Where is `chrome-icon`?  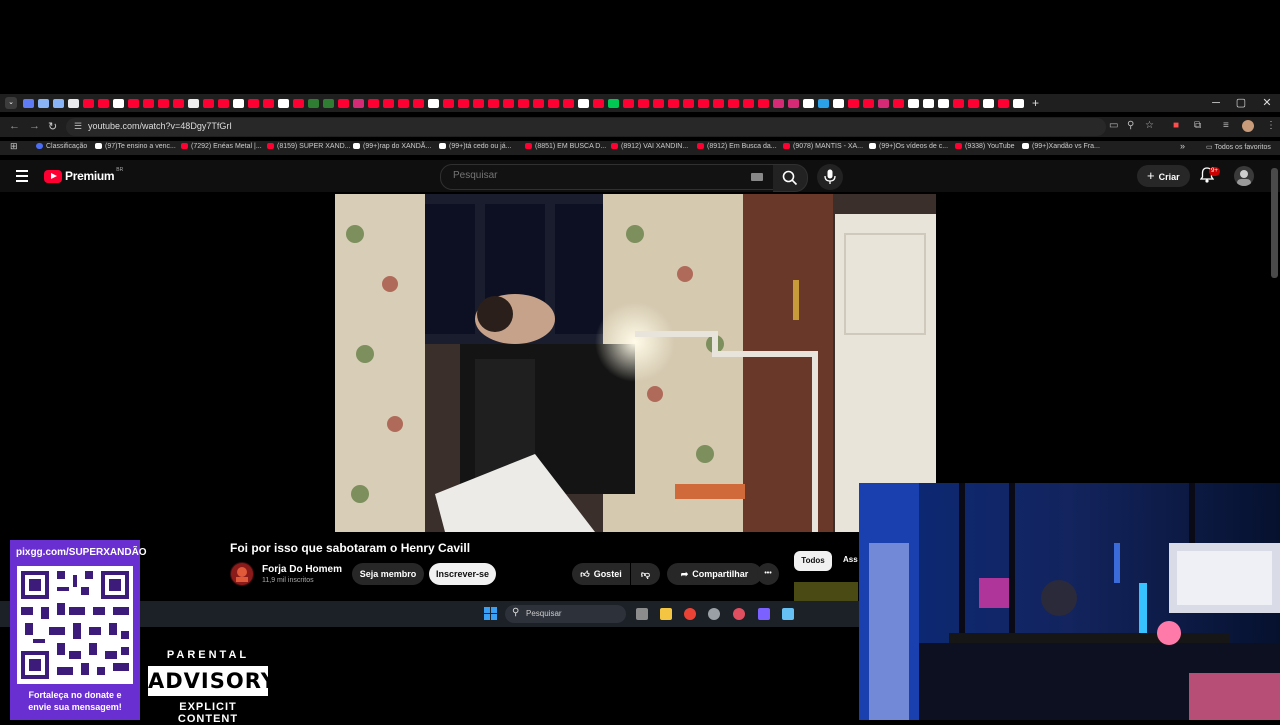 chrome-icon is located at coordinates (690, 614).